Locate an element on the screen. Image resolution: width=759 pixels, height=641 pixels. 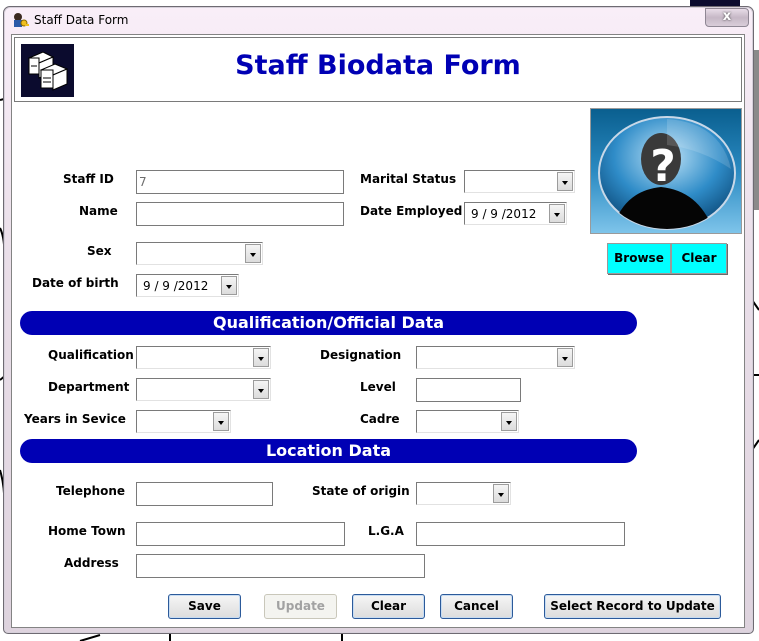
save-button: Save is located at coordinates (204, 606).